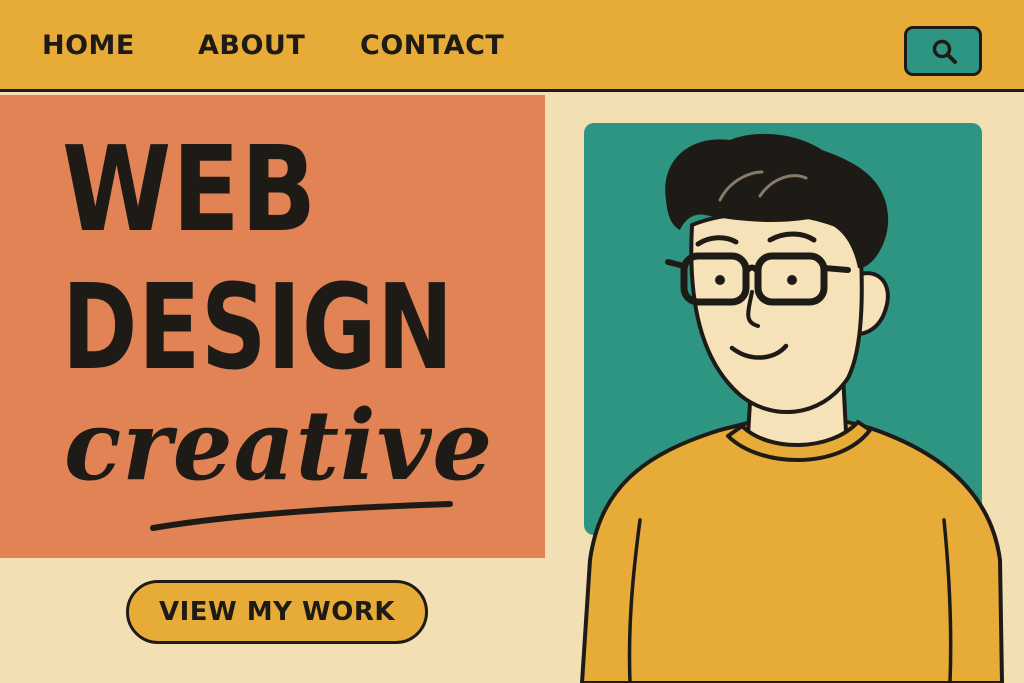  What do you see at coordinates (776, 312) in the screenshot?
I see `face` at bounding box center [776, 312].